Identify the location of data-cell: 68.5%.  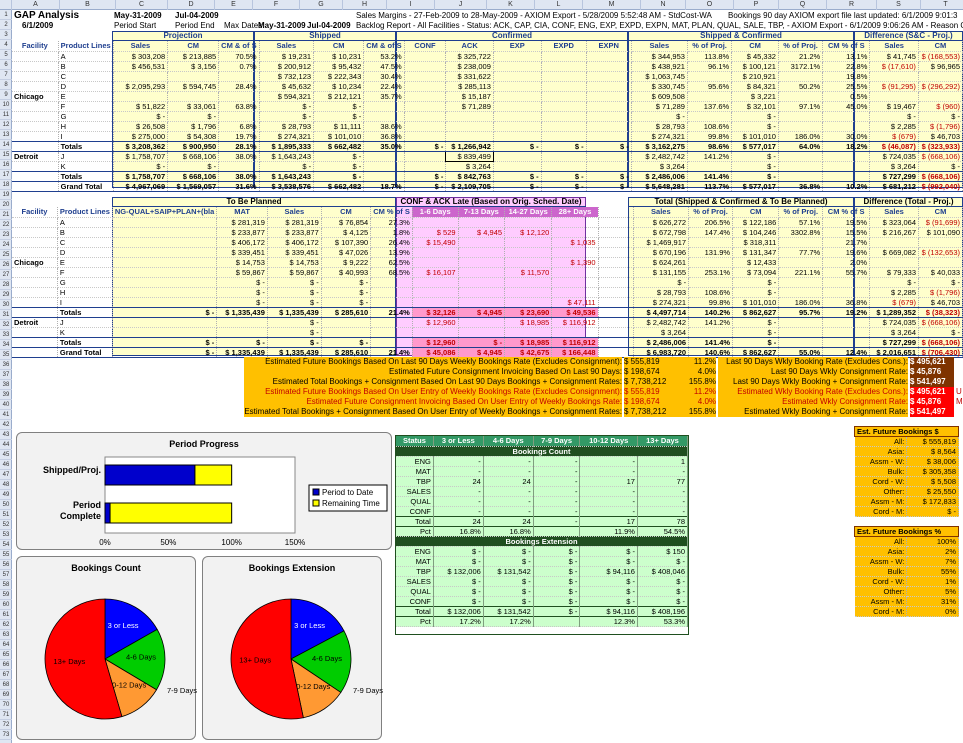
(391, 272).